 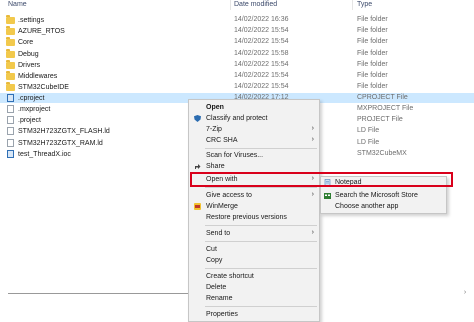 I want to click on menu-item-restore: Restore previous versions, so click(x=254, y=218).